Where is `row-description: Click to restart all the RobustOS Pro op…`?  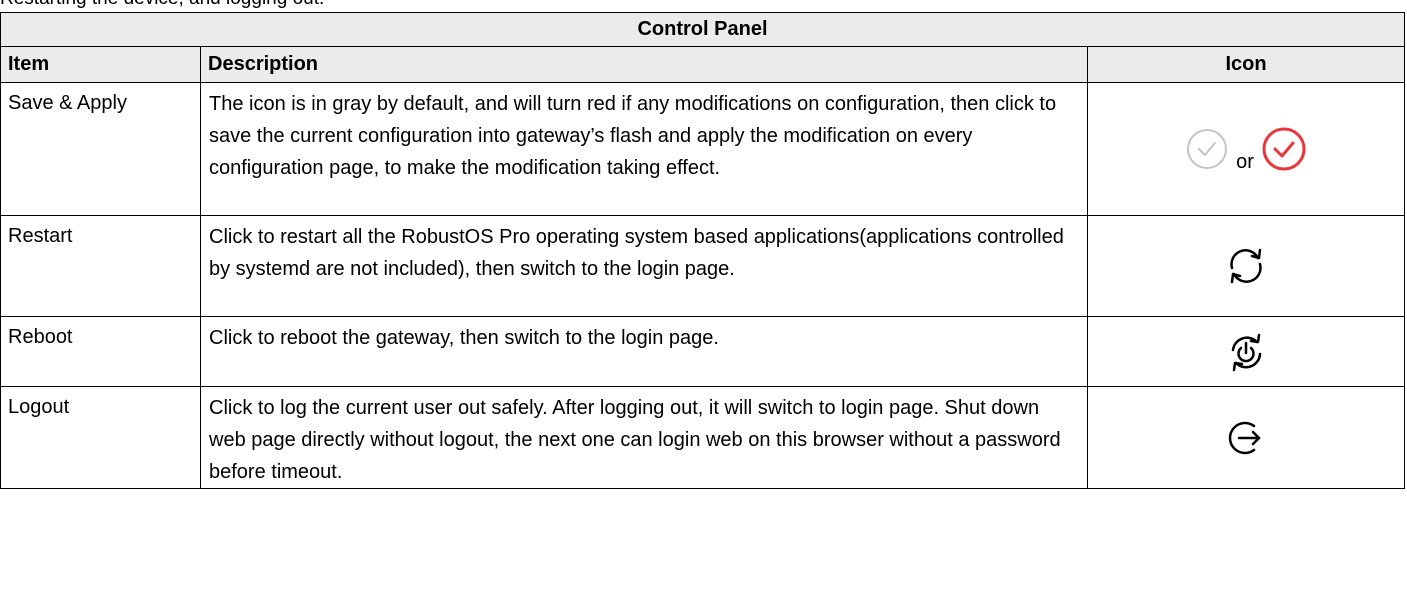 row-description: Click to restart all the RobustOS Pro op… is located at coordinates (644, 266).